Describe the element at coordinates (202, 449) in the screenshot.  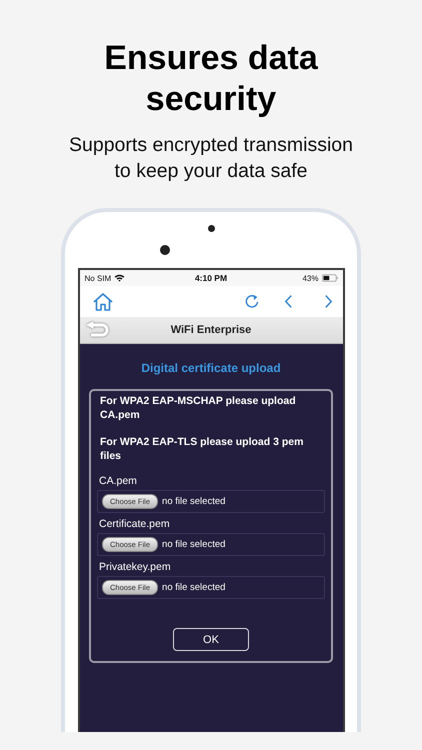
I see `instruction-text: For WPA2 EAP-TLS please upload 3 pem files` at that location.